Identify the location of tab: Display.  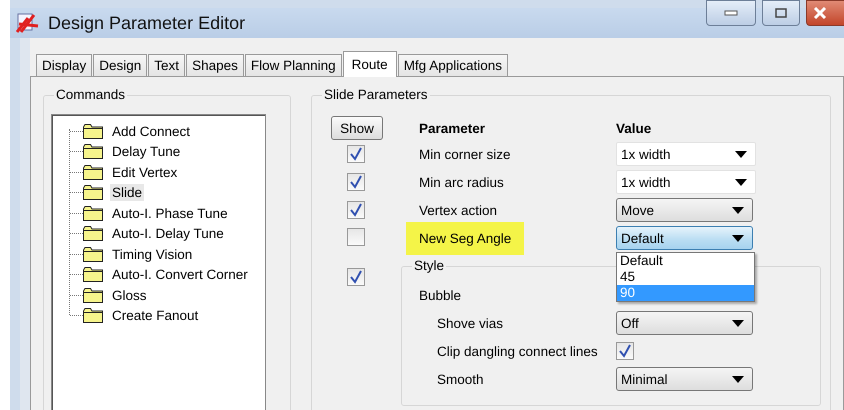
(64, 65).